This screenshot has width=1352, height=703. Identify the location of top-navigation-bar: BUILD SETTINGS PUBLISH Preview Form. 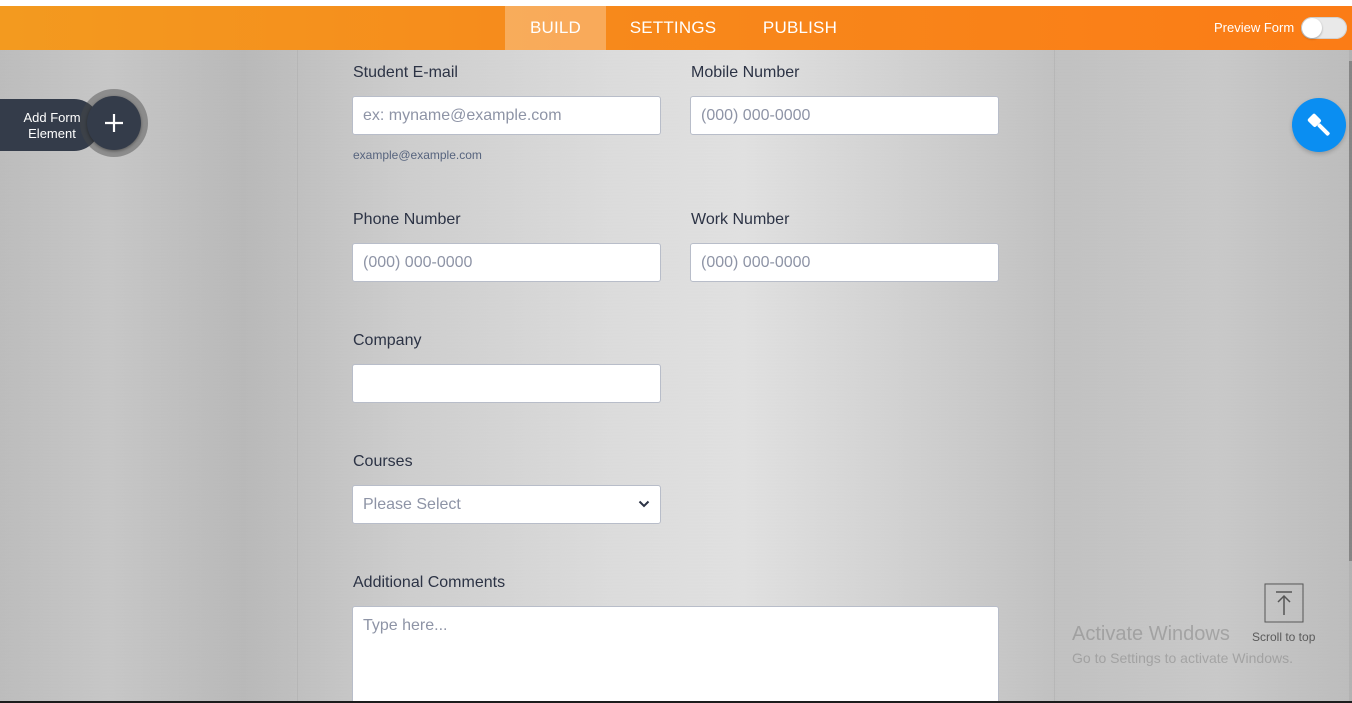
(676, 28).